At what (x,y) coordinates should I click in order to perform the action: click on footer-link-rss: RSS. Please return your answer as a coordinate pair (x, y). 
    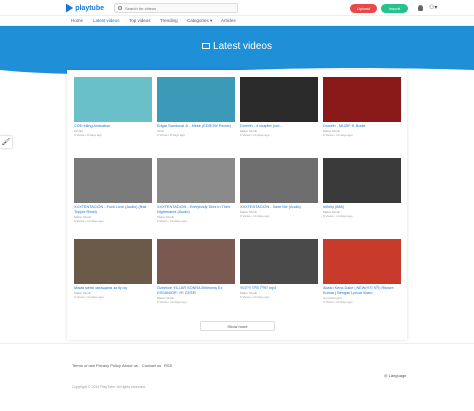
    Looking at the image, I should click on (168, 365).